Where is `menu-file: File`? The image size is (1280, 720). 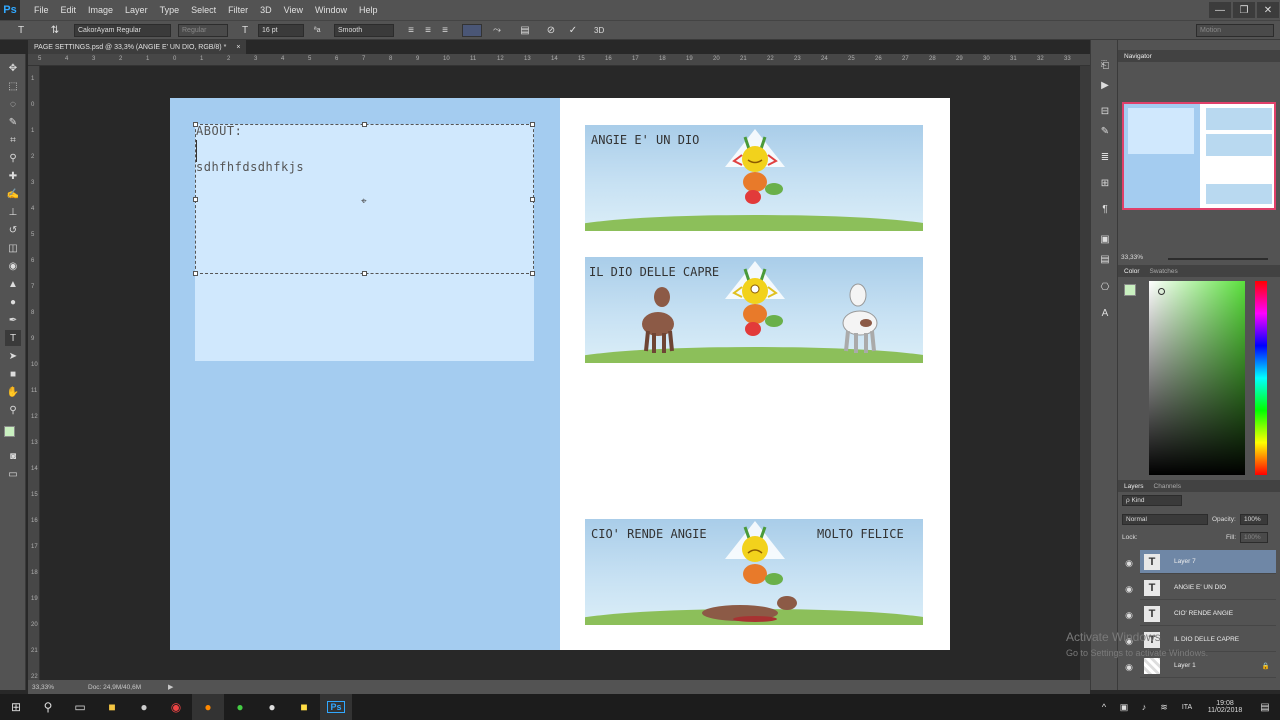
menu-file: File is located at coordinates (41, 10).